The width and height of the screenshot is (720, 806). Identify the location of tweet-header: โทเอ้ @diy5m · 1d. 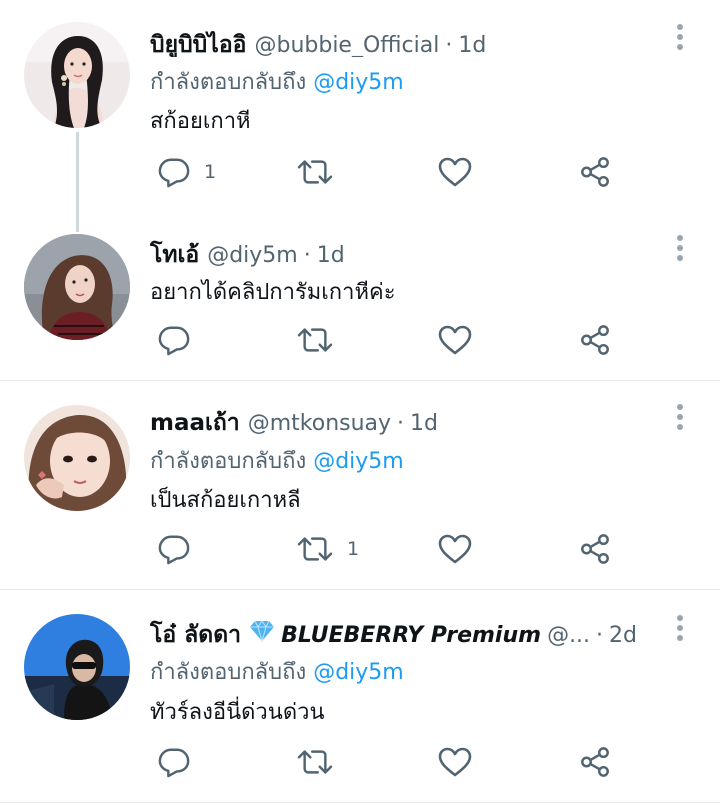
(405, 252).